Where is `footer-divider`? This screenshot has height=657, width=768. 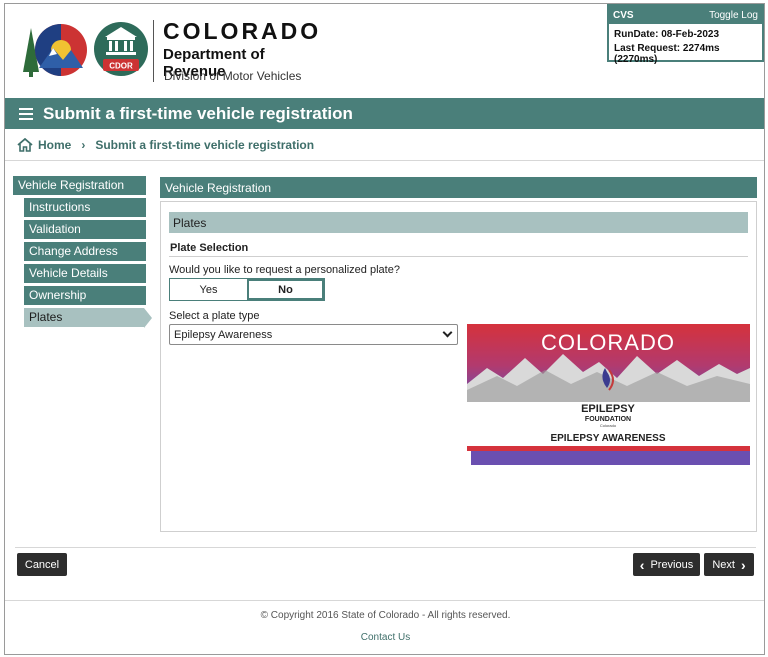 footer-divider is located at coordinates (384, 600).